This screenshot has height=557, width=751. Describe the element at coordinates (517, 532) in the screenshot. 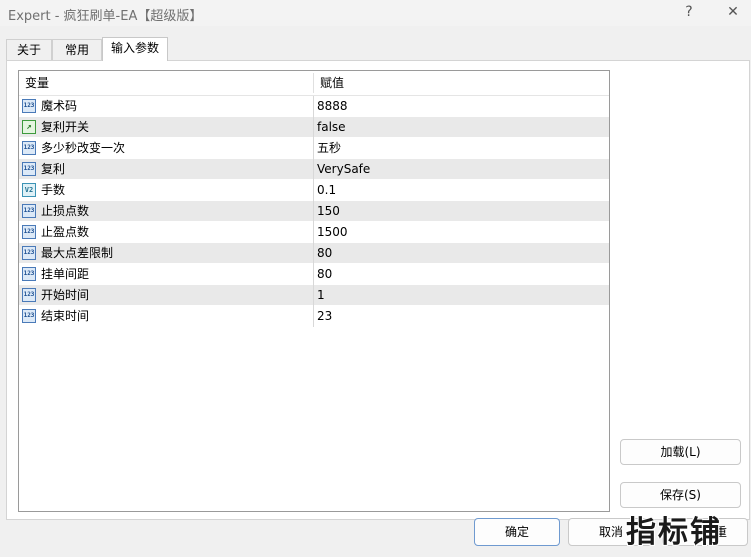

I see `ok-button: 确定` at that location.